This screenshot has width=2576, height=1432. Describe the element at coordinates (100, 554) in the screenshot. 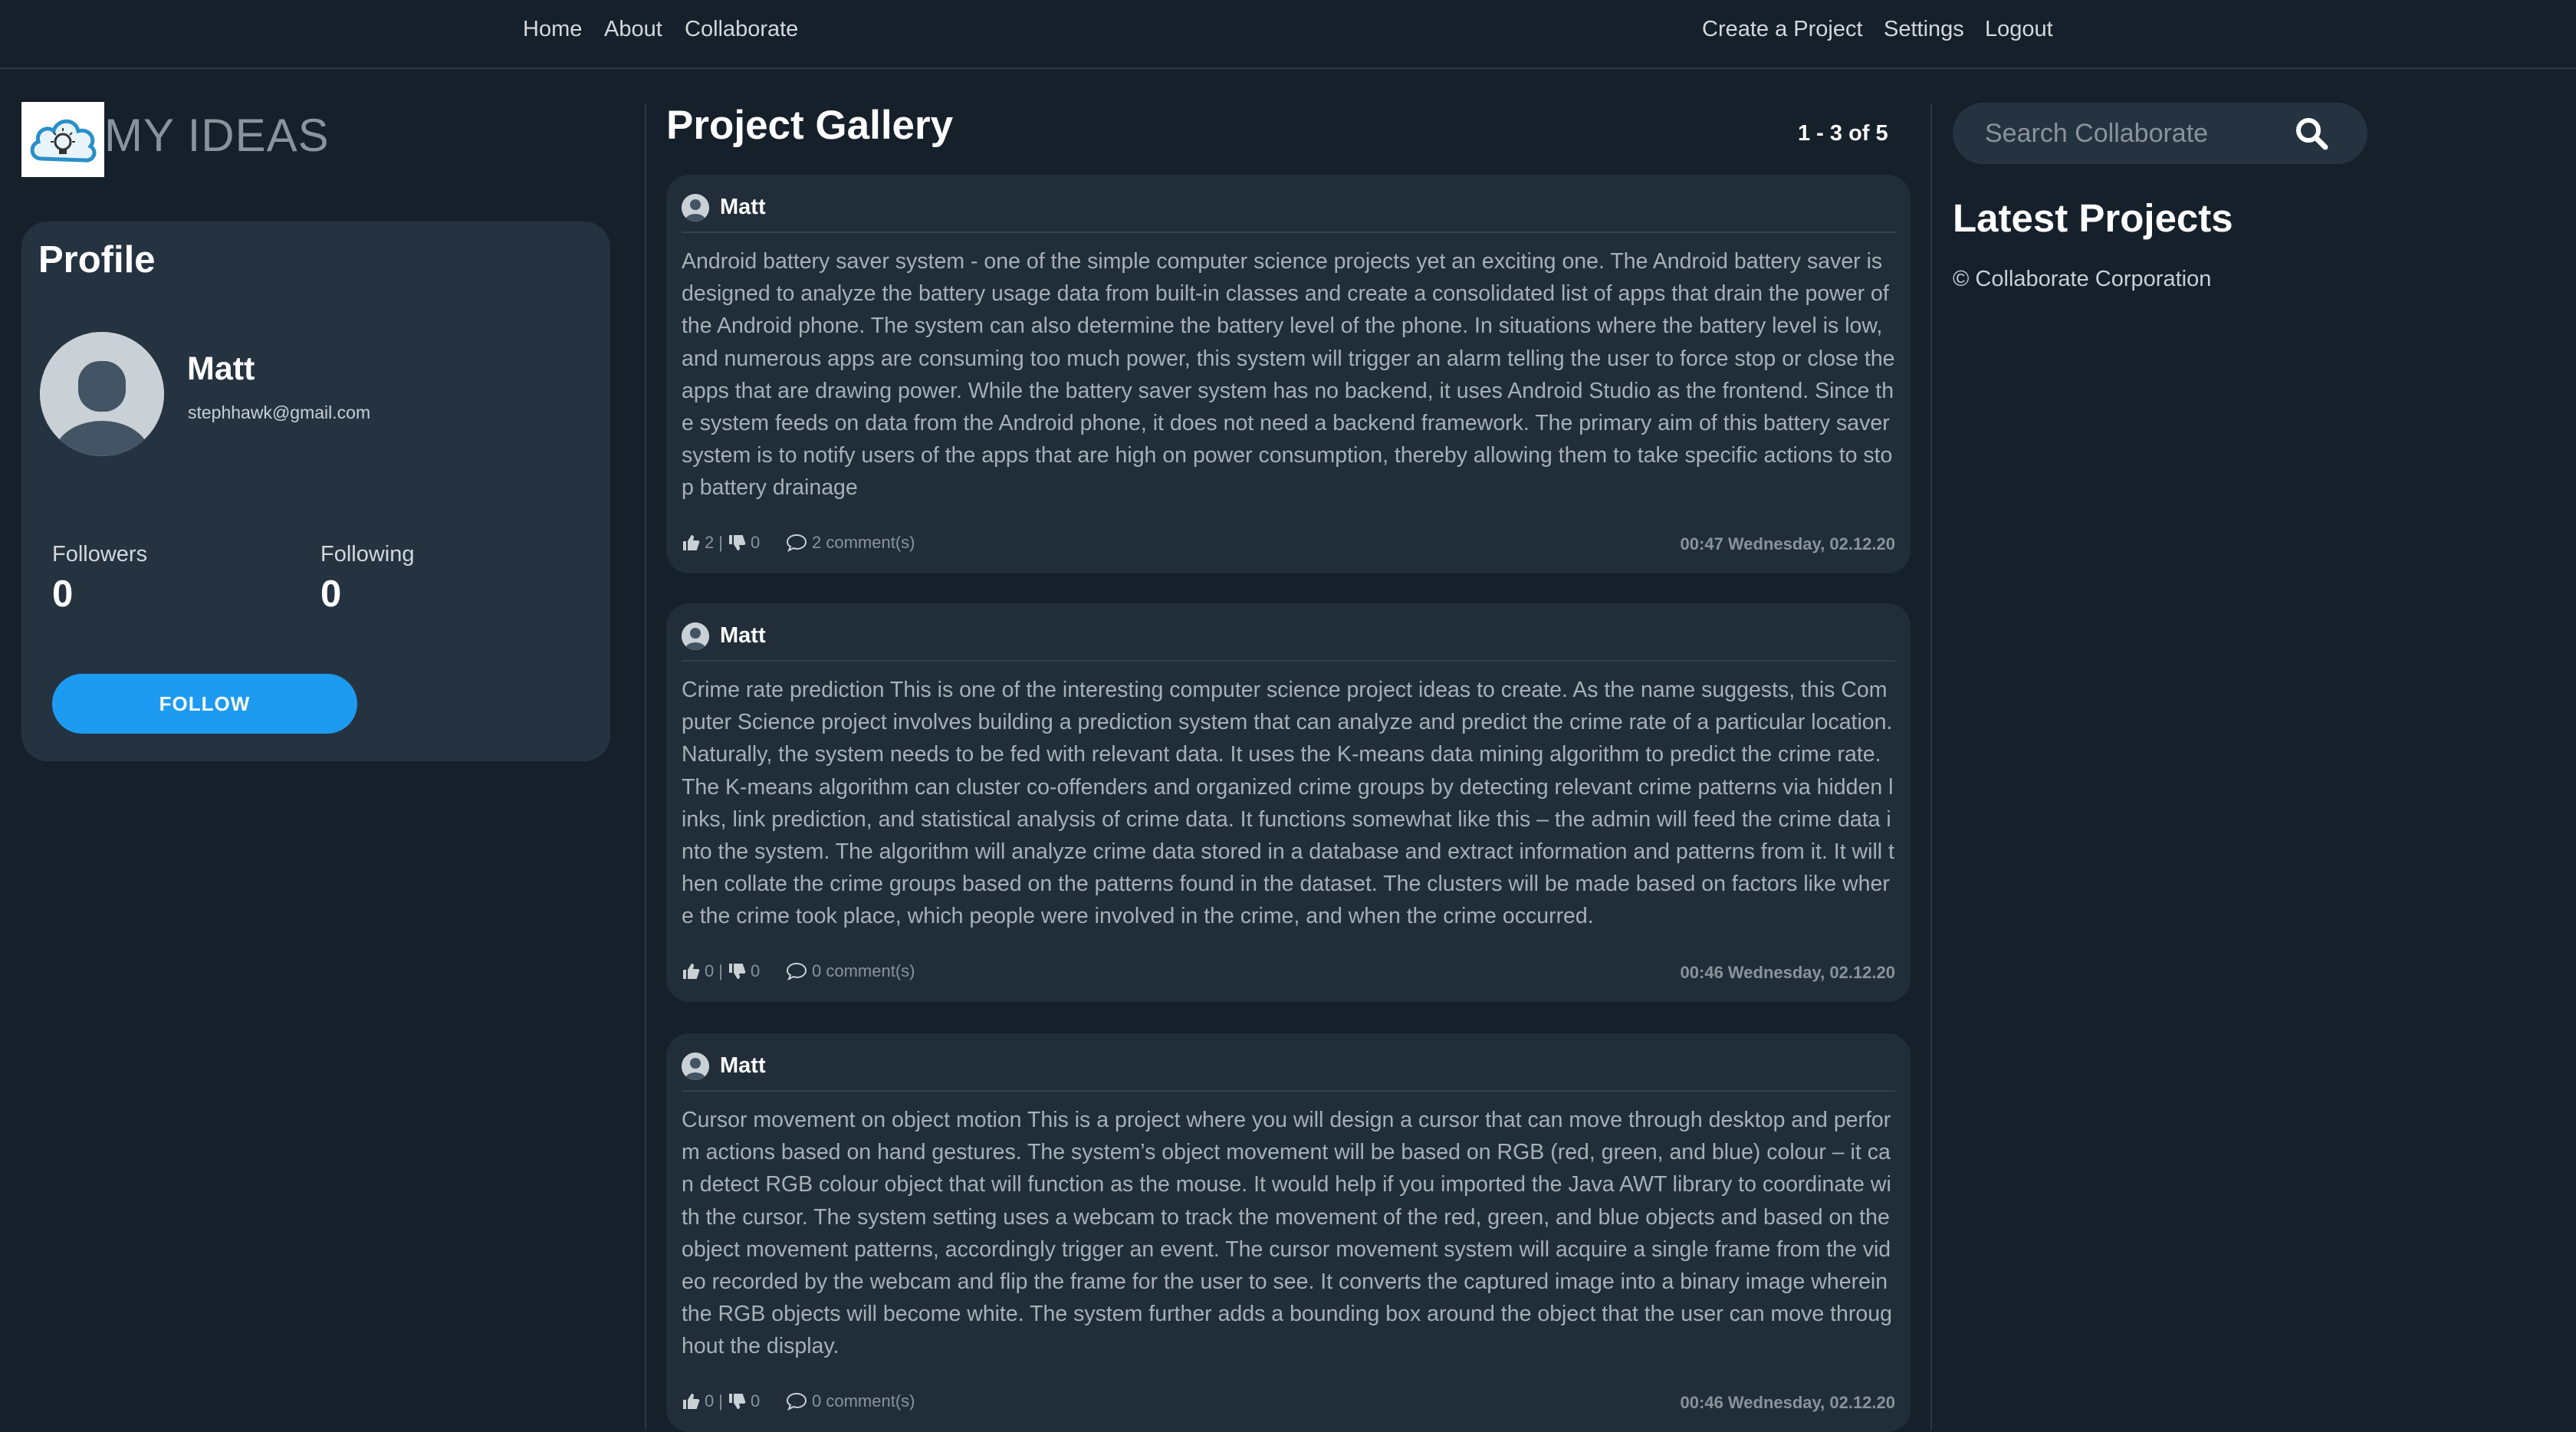

I see `followers-label: Followers` at that location.